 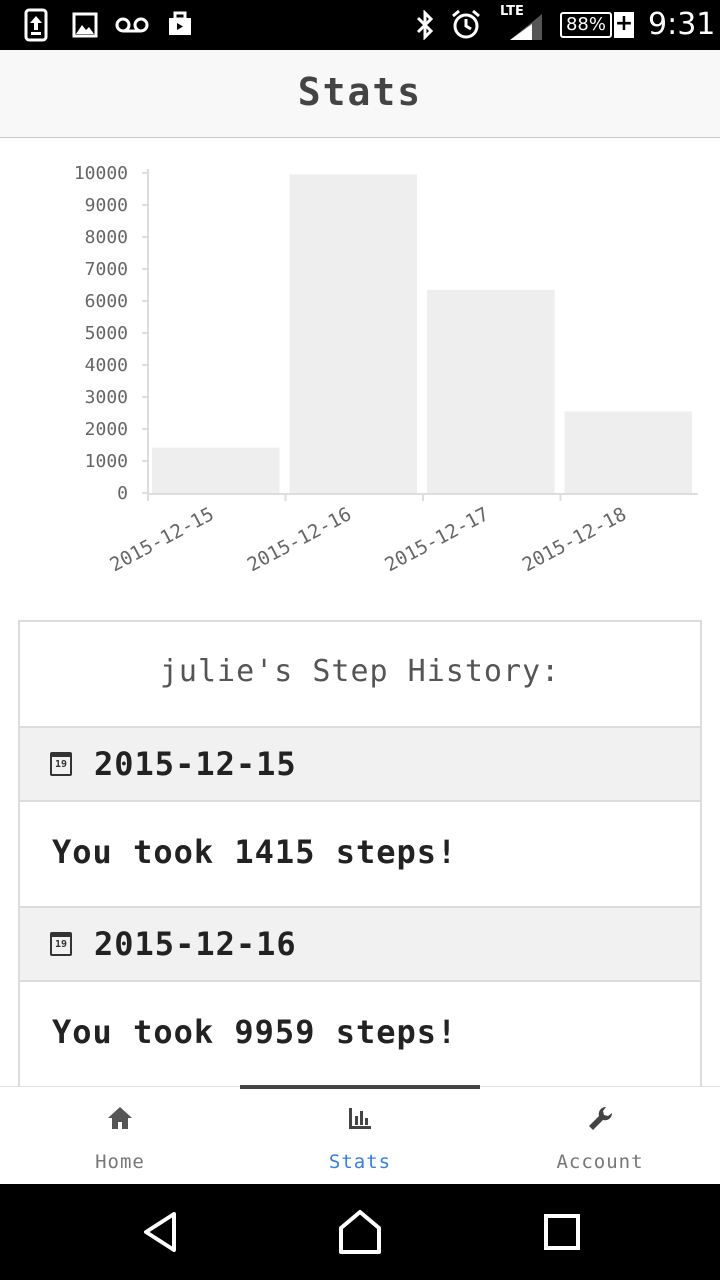 I want to click on alarm-icon, so click(x=466, y=24).